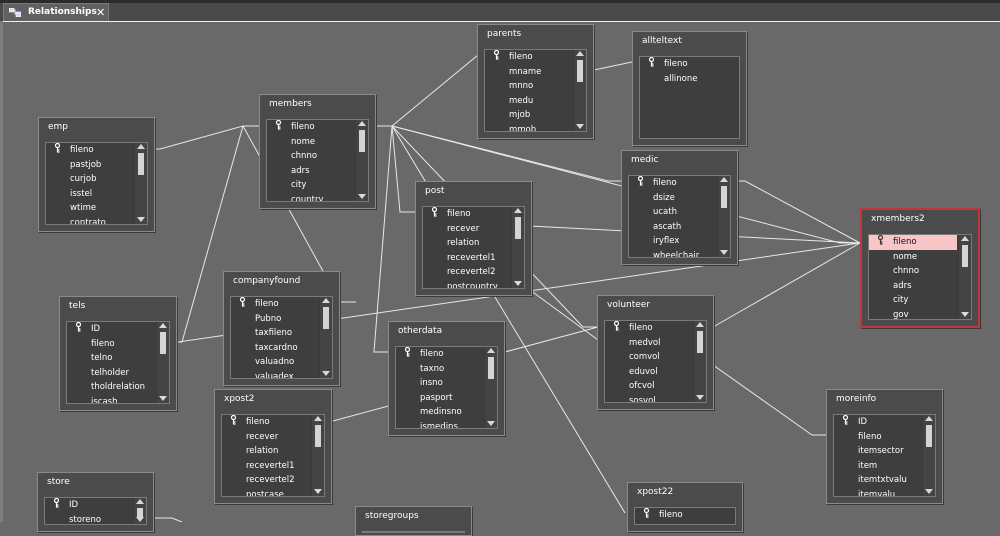 Image resolution: width=1000 pixels, height=536 pixels. What do you see at coordinates (89, 165) in the screenshot?
I see `field-row: pastjob` at bounding box center [89, 165].